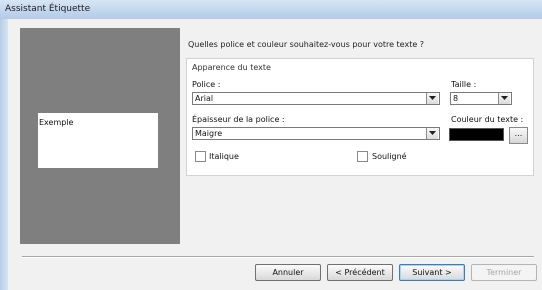 The width and height of the screenshot is (542, 290). I want to click on weight-dropdown-button, so click(432, 133).